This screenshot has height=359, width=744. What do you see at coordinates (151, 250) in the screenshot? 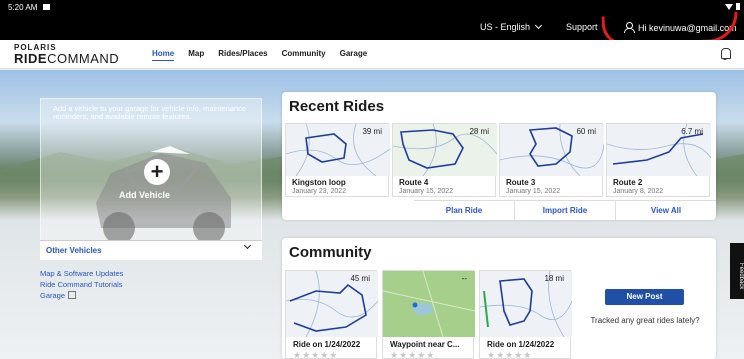
I see `other-vehicles-dropdown: Other Vehicles` at bounding box center [151, 250].